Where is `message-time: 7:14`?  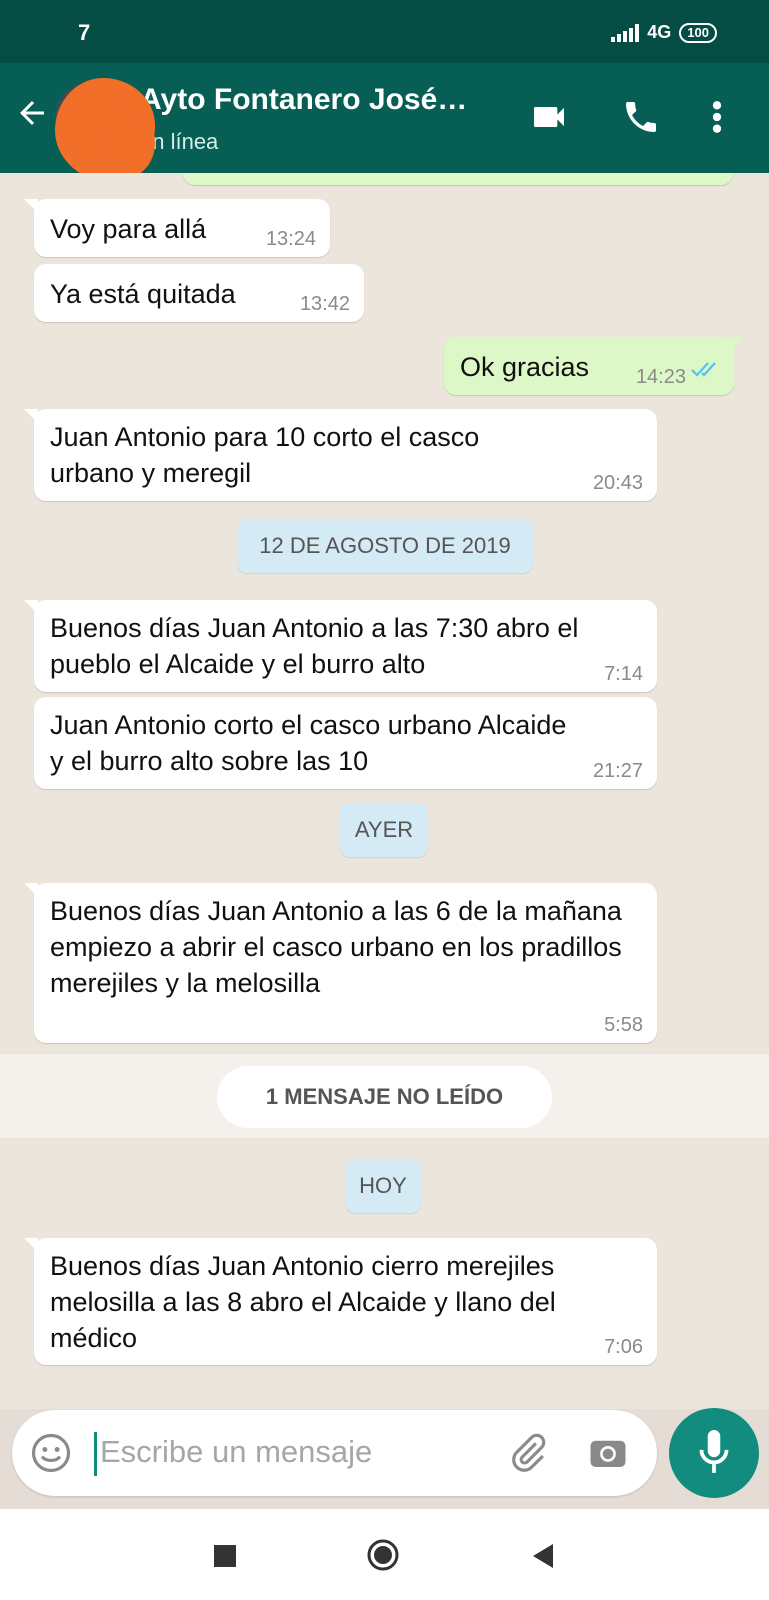
message-time: 7:14 is located at coordinates (623, 674).